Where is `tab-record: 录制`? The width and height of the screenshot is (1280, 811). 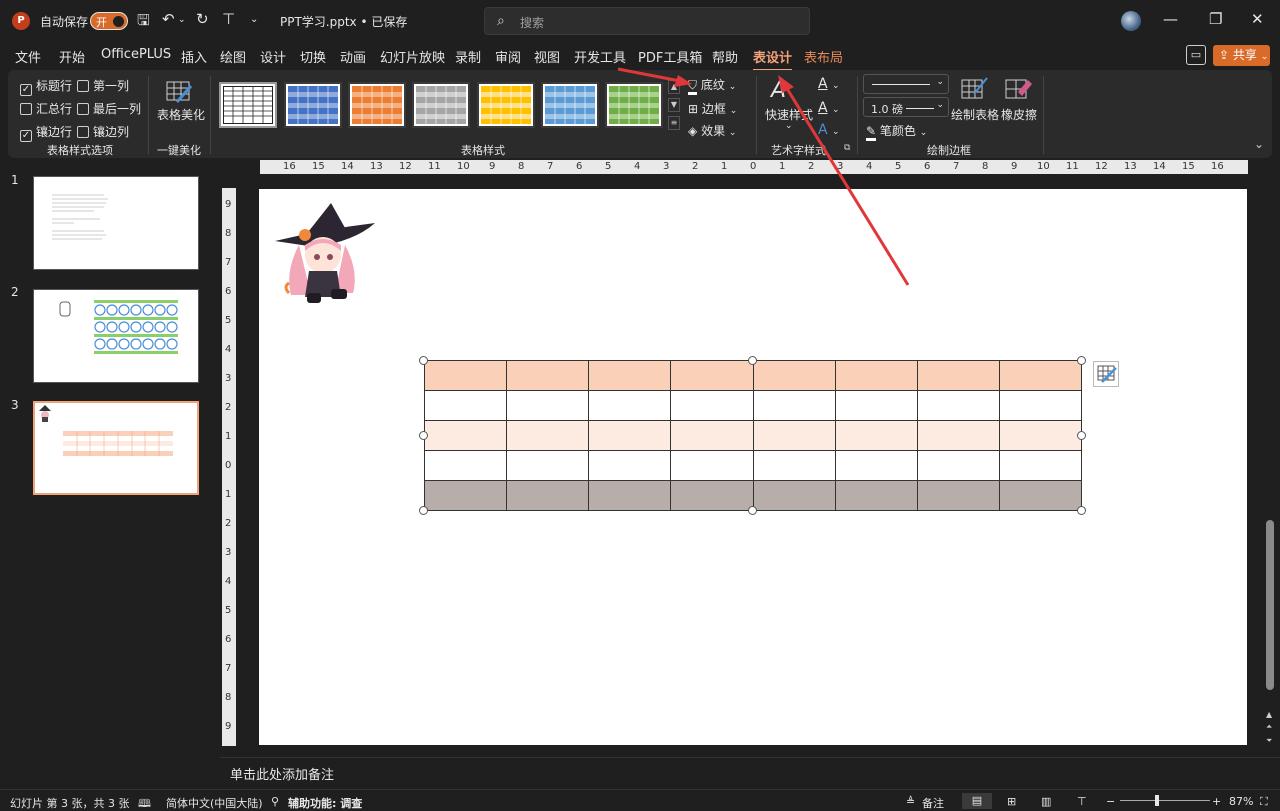
tab-record: 录制 is located at coordinates (468, 56).